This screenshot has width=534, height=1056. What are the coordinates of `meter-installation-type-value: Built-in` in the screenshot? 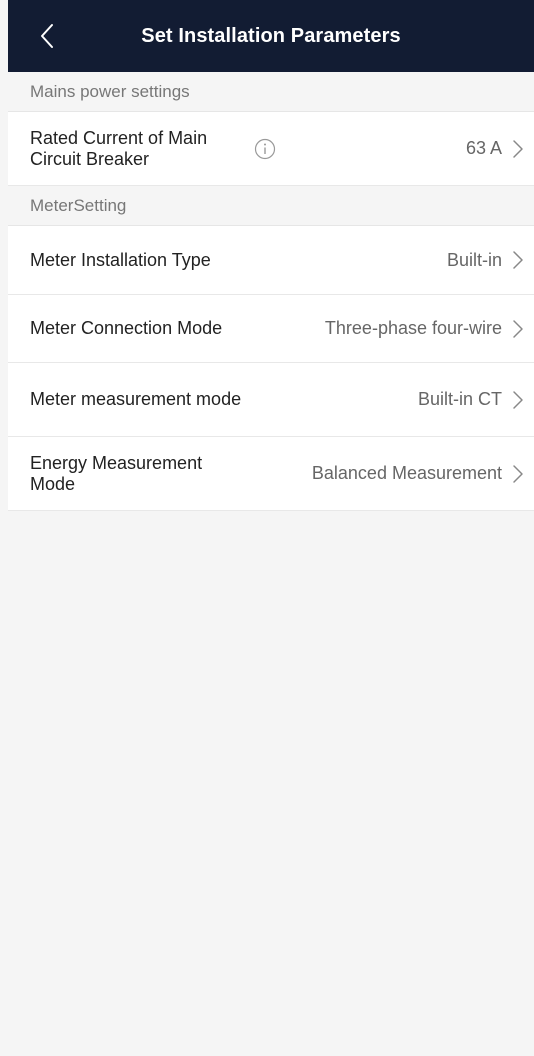 It's located at (474, 259).